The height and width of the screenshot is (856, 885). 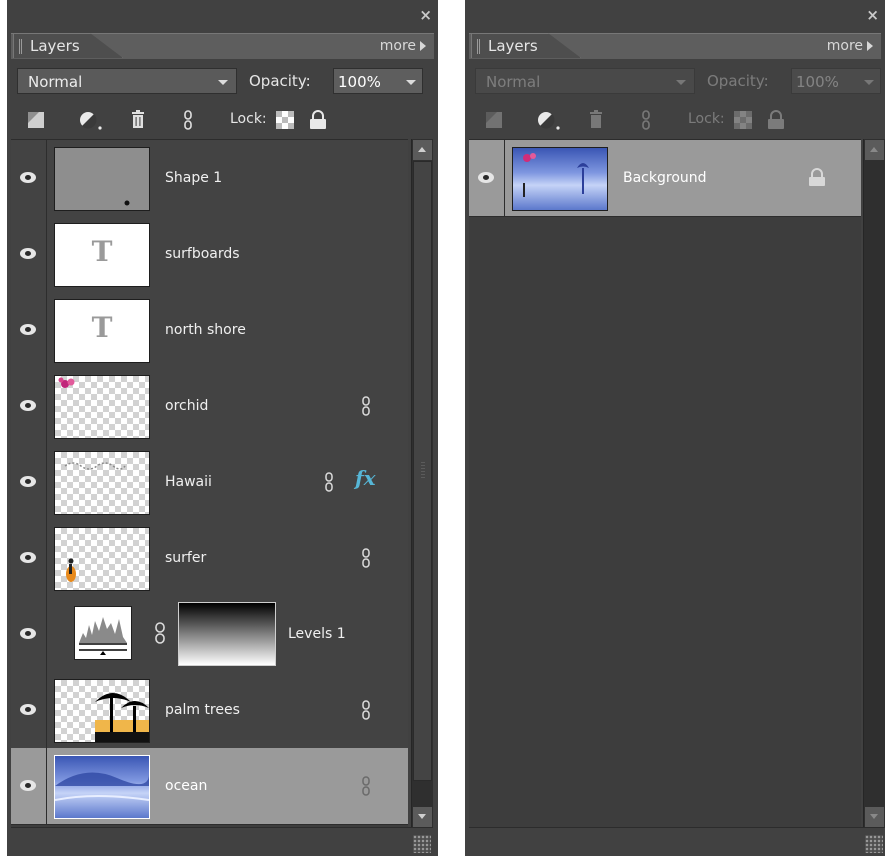 I want to click on layer-row: Tsurfboards, so click(x=209, y=254).